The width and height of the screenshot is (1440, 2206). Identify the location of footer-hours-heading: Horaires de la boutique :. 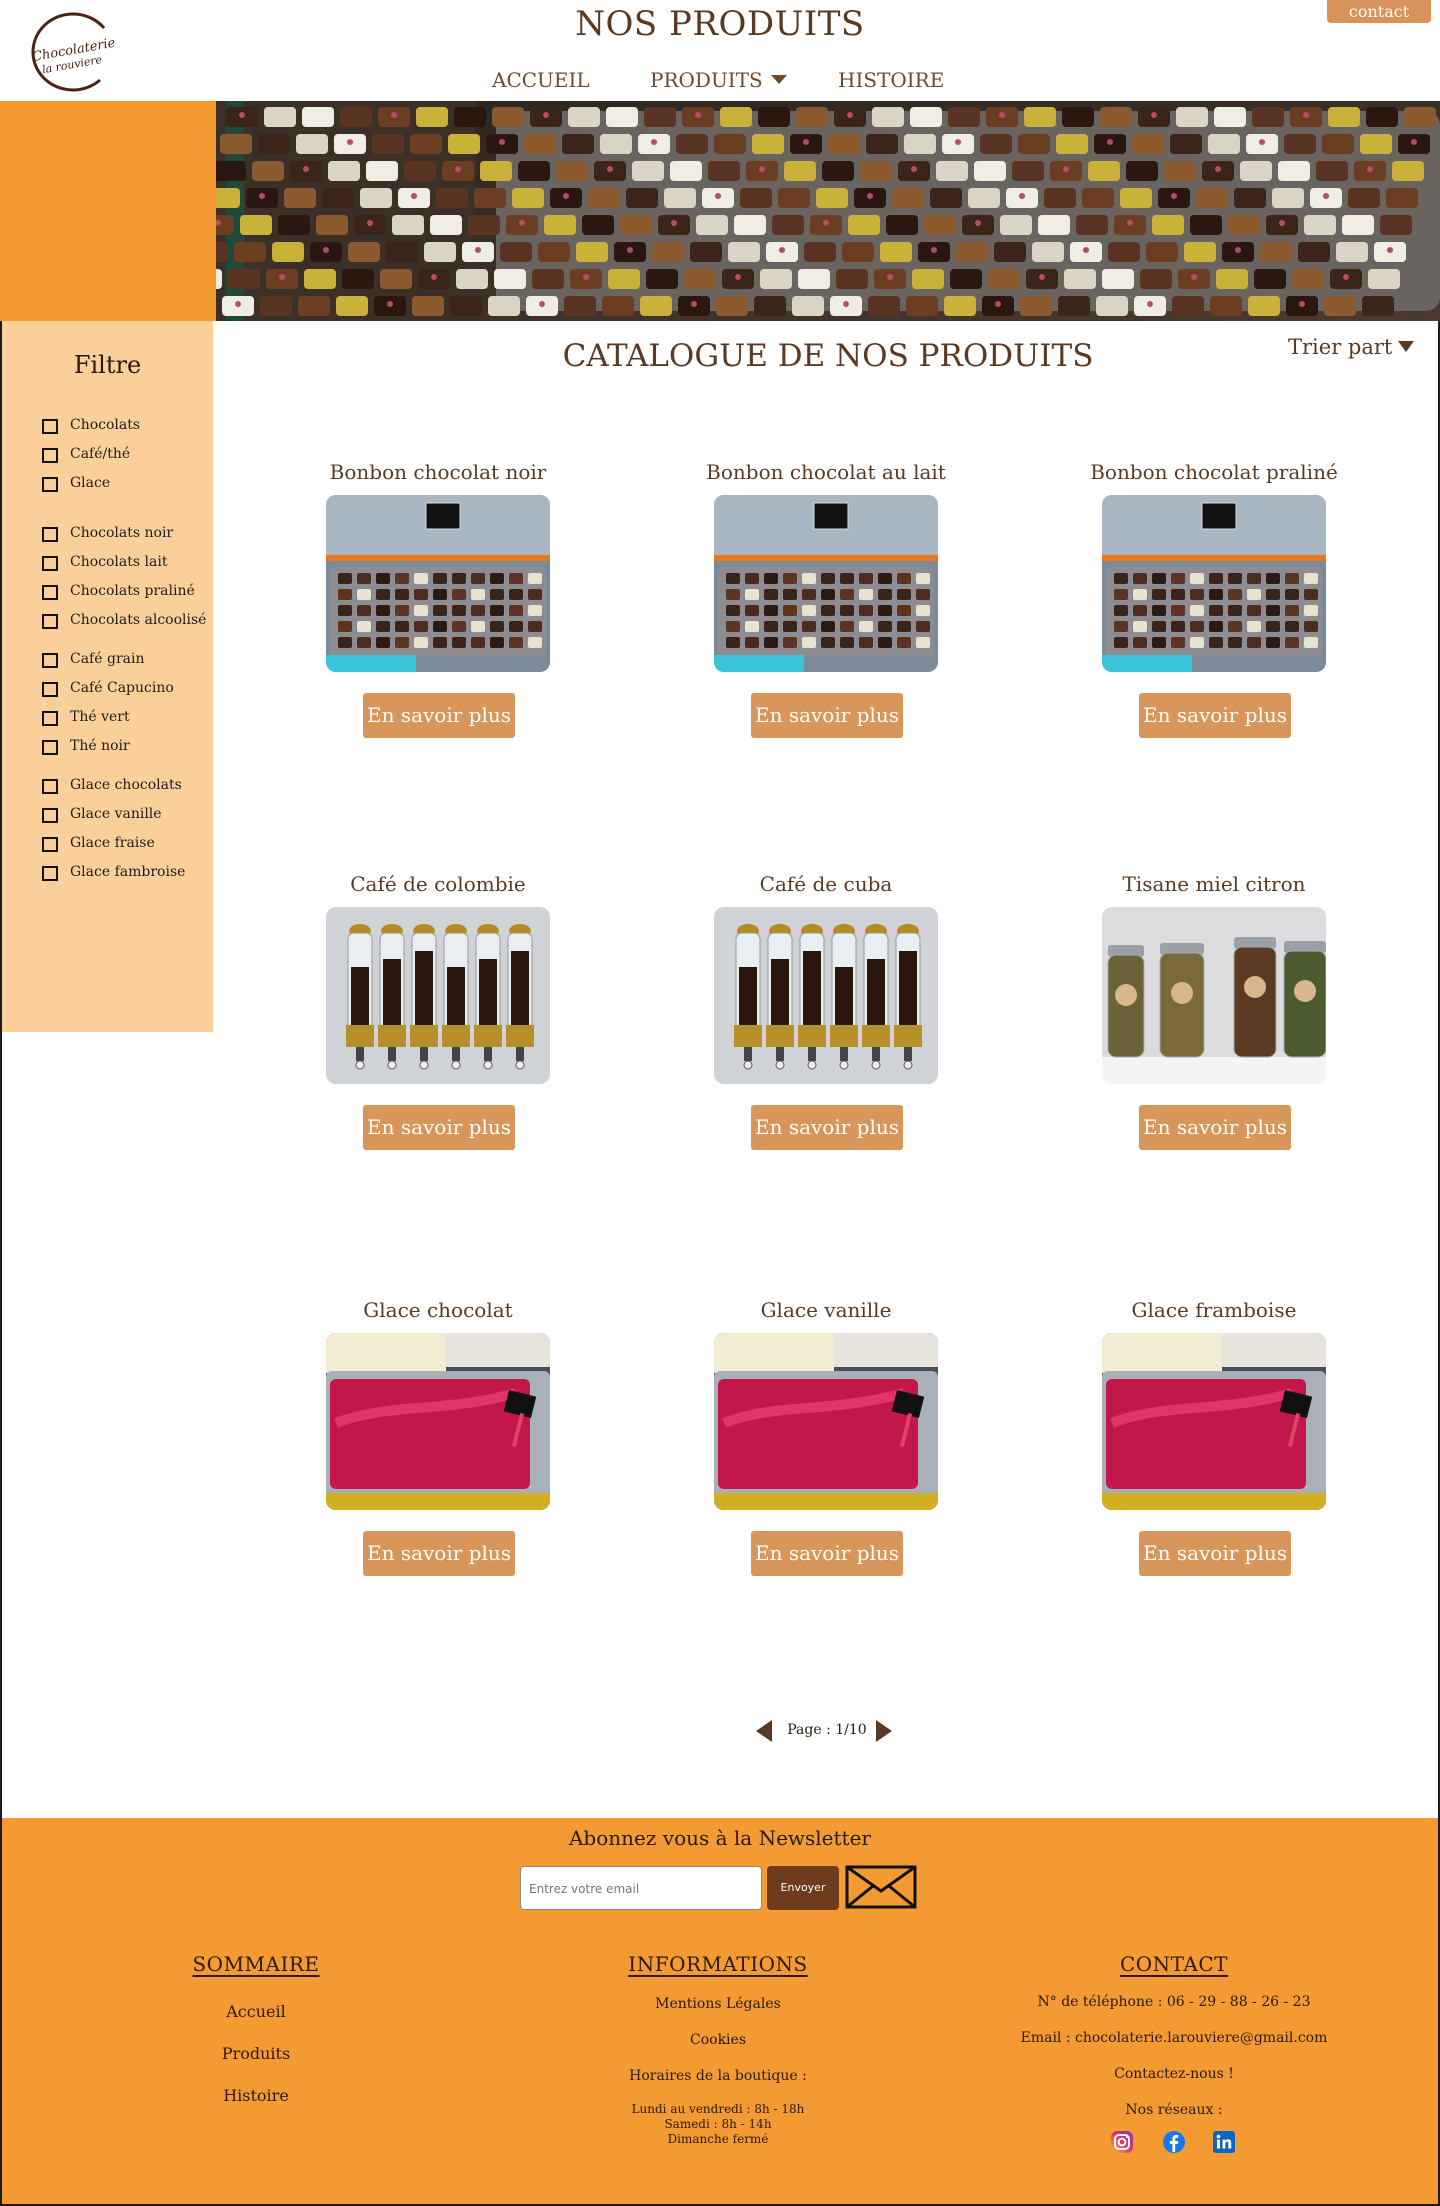
(718, 2076).